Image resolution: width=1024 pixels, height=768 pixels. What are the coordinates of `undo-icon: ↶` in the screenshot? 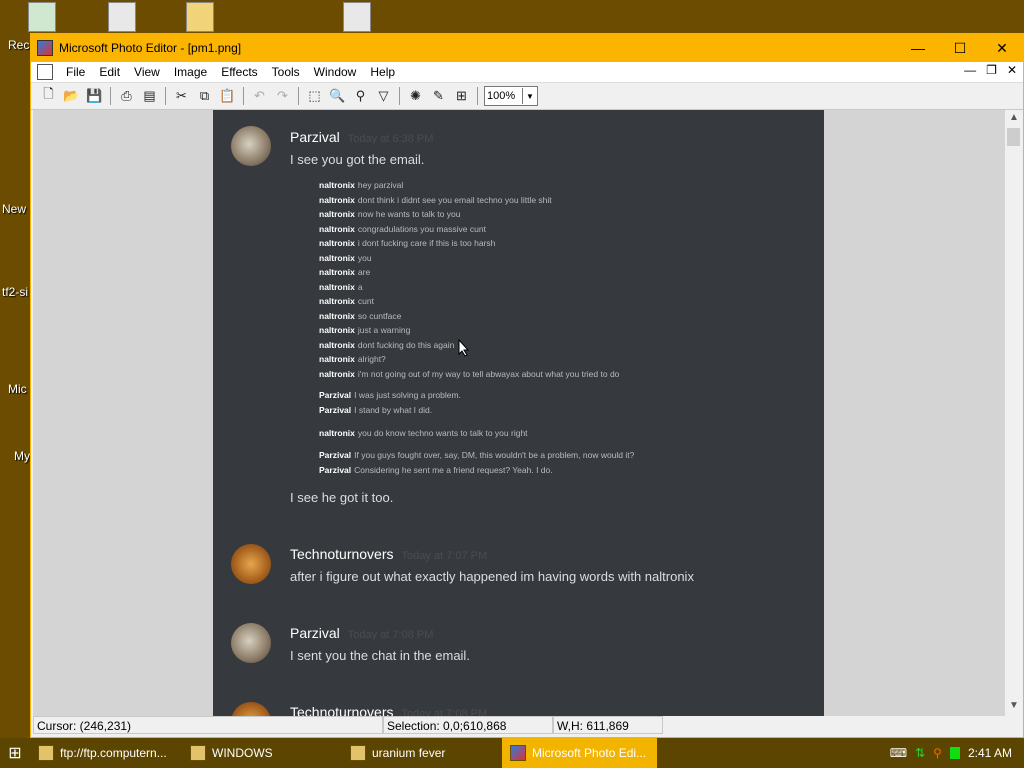 It's located at (259, 96).